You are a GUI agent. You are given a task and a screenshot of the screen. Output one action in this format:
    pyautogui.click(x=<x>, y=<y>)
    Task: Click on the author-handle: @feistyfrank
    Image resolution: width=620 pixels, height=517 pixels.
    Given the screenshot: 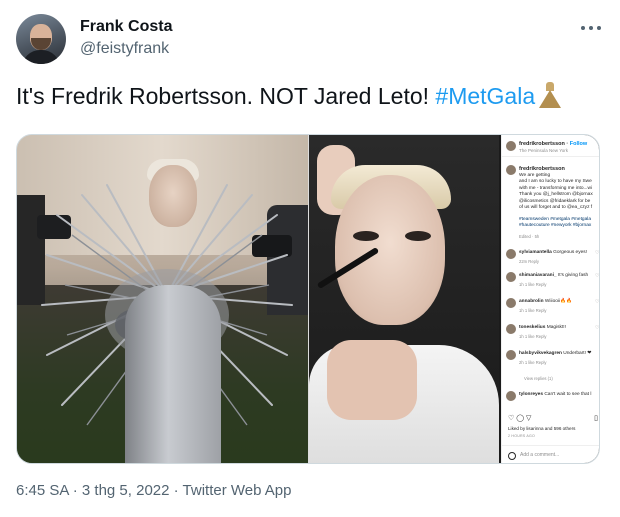 What is the action you would take?
    pyautogui.click(x=124, y=49)
    